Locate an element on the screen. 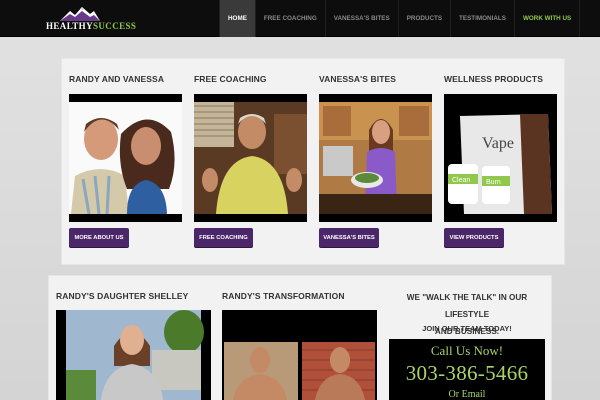  nav-work-with-us: WORK WITH US is located at coordinates (547, 18).